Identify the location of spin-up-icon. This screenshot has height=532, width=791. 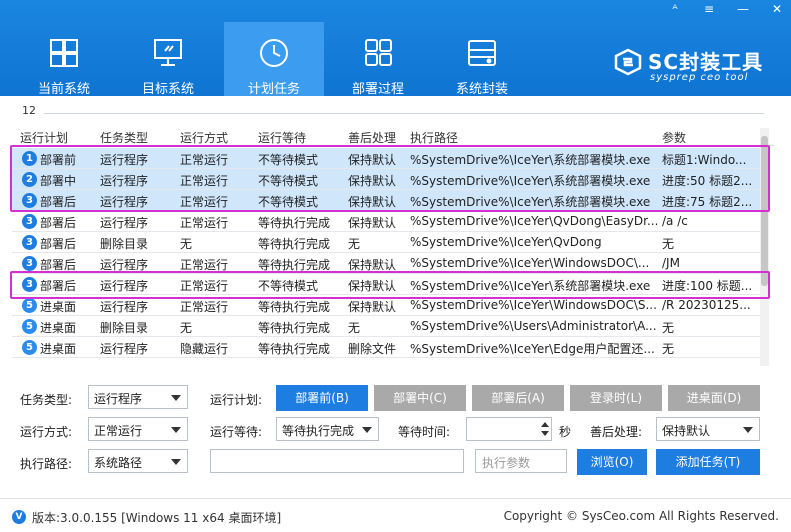
(545, 424).